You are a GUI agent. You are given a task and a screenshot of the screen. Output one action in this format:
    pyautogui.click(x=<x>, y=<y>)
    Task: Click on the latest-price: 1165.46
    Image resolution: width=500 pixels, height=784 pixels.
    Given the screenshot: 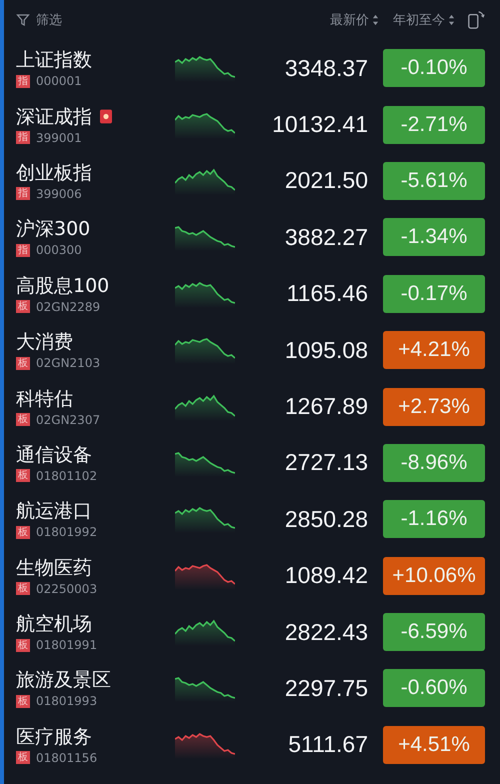 What is the action you would take?
    pyautogui.click(x=327, y=294)
    